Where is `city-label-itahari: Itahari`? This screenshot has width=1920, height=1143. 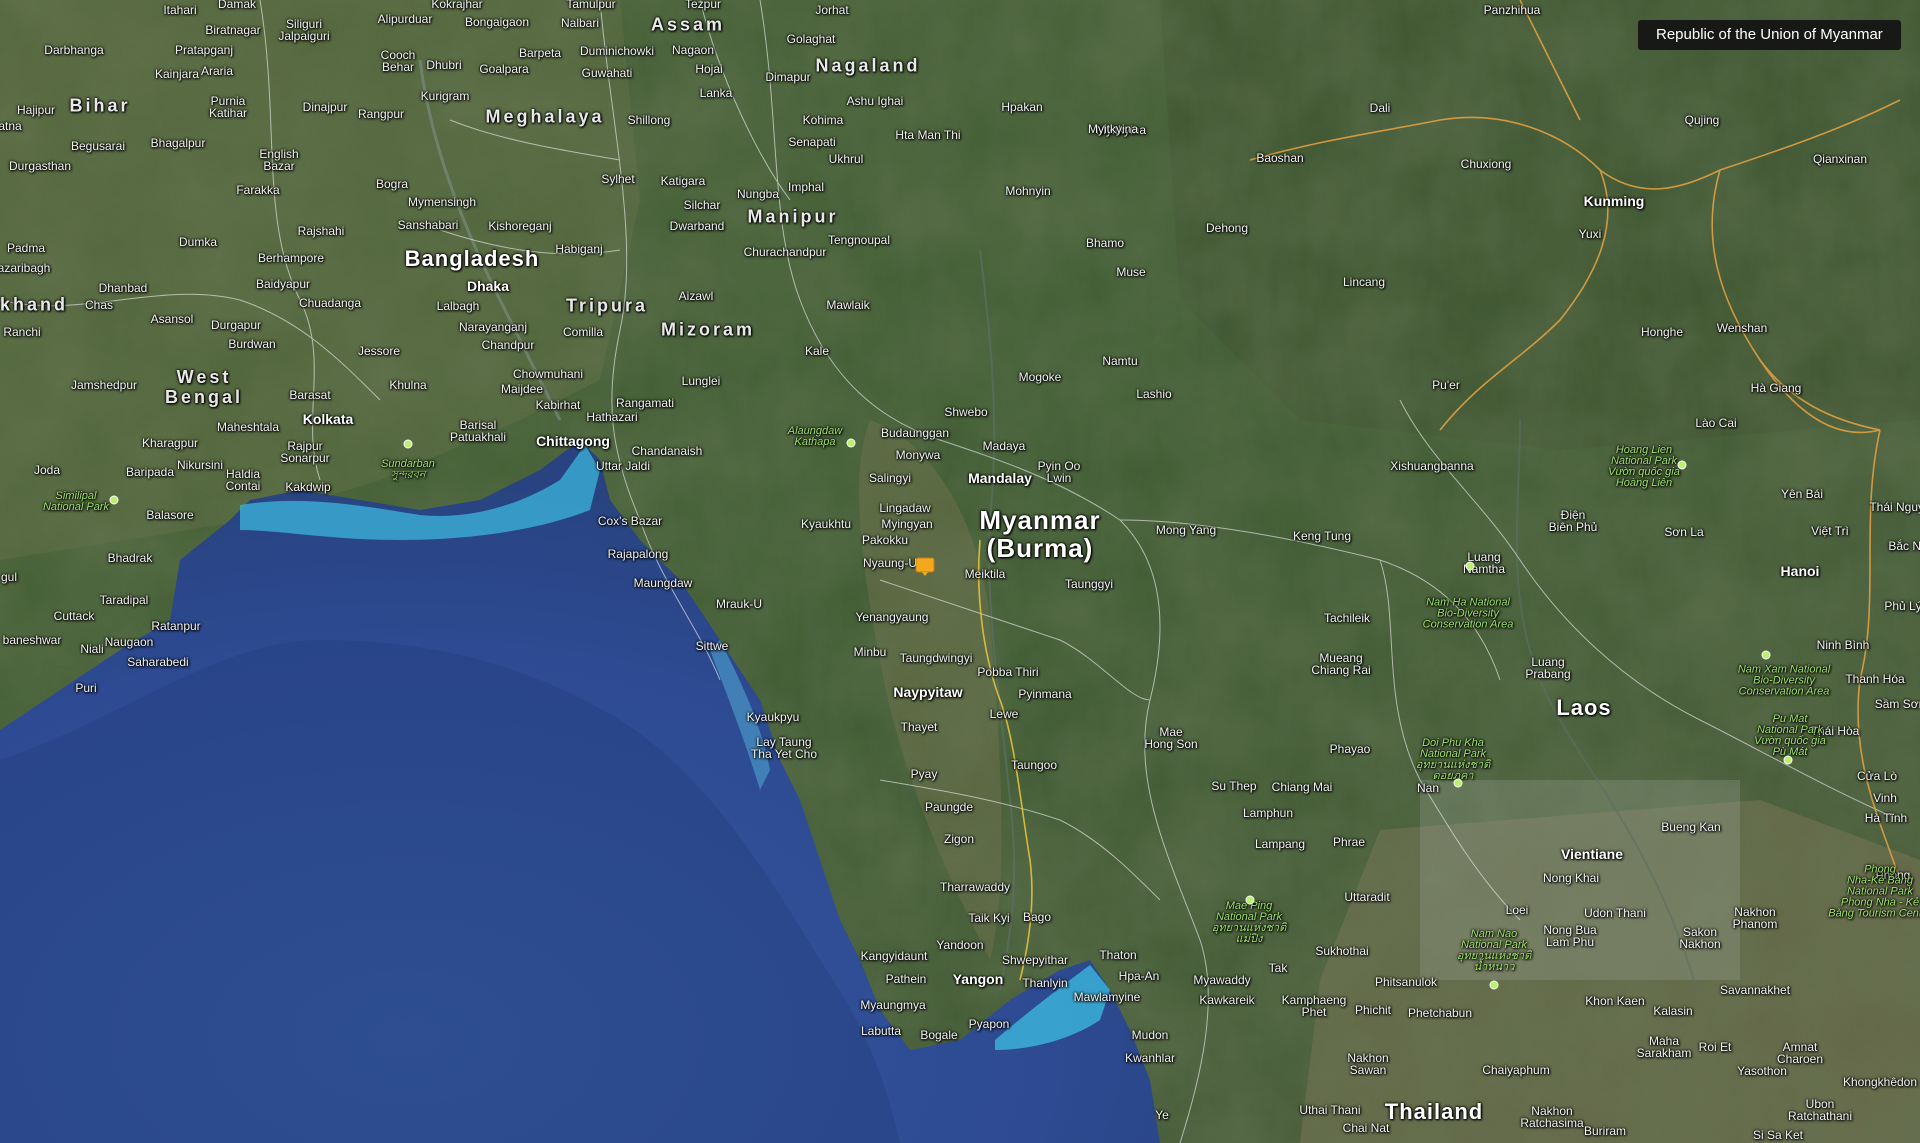 city-label-itahari: Itahari is located at coordinates (179, 10).